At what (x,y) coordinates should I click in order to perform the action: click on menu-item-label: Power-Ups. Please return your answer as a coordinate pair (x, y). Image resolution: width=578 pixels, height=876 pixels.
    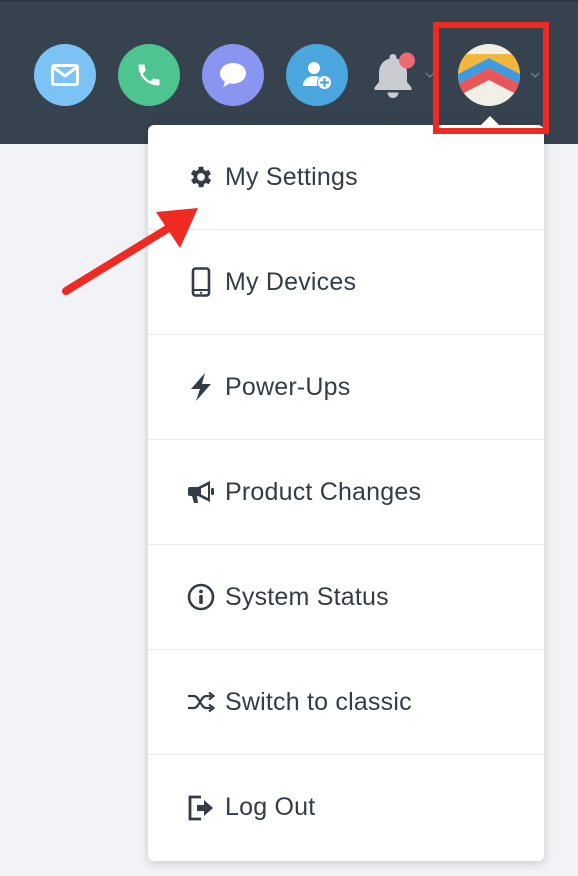
    Looking at the image, I should click on (288, 386).